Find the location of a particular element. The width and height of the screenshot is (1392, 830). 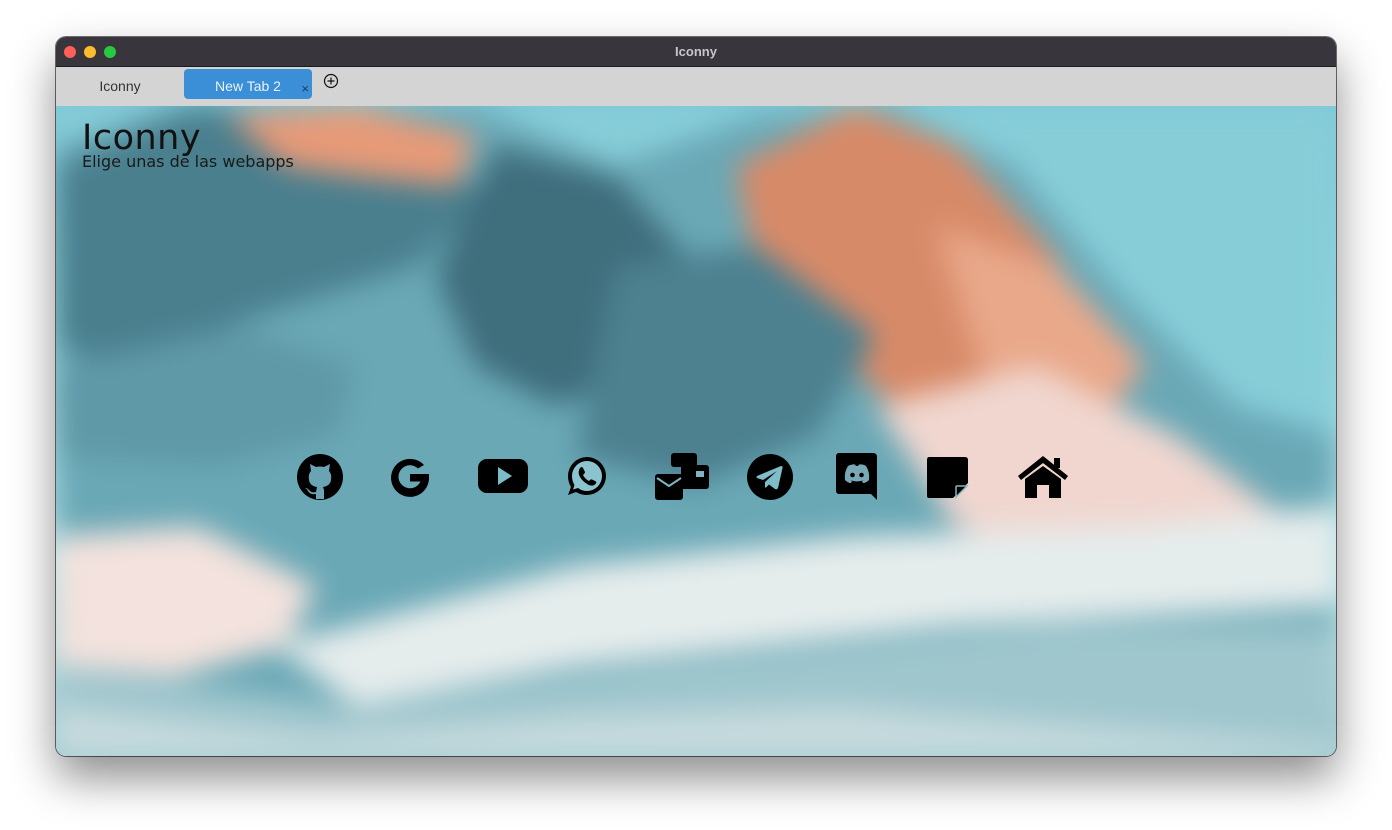

close-tab-icon: × is located at coordinates (305, 89).